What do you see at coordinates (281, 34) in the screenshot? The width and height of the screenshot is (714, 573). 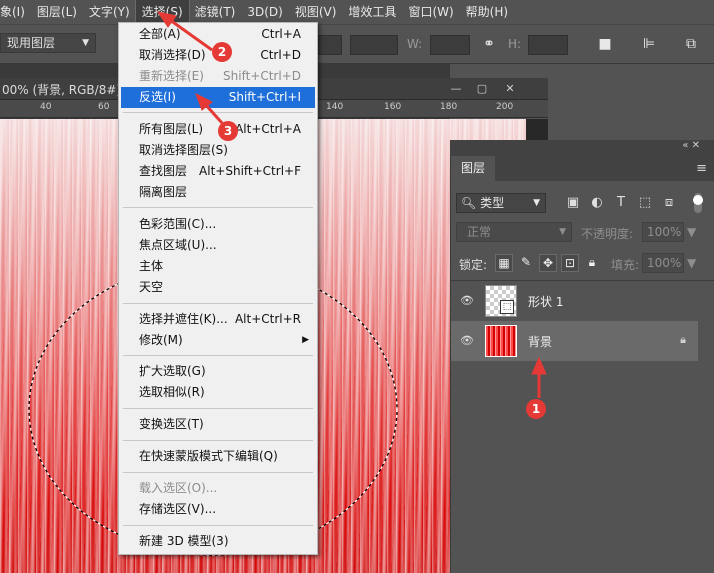 I see `menu-item-shortcut: Ctrl+A` at bounding box center [281, 34].